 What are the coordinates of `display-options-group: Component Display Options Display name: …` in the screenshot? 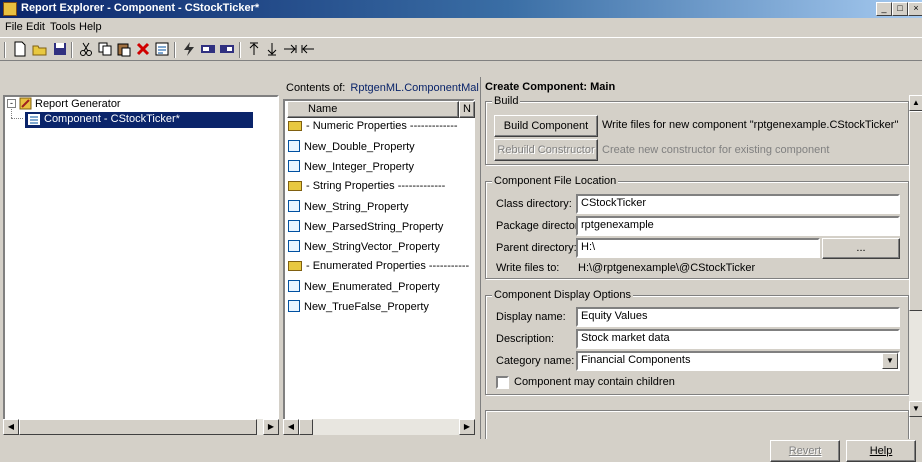 It's located at (697, 342).